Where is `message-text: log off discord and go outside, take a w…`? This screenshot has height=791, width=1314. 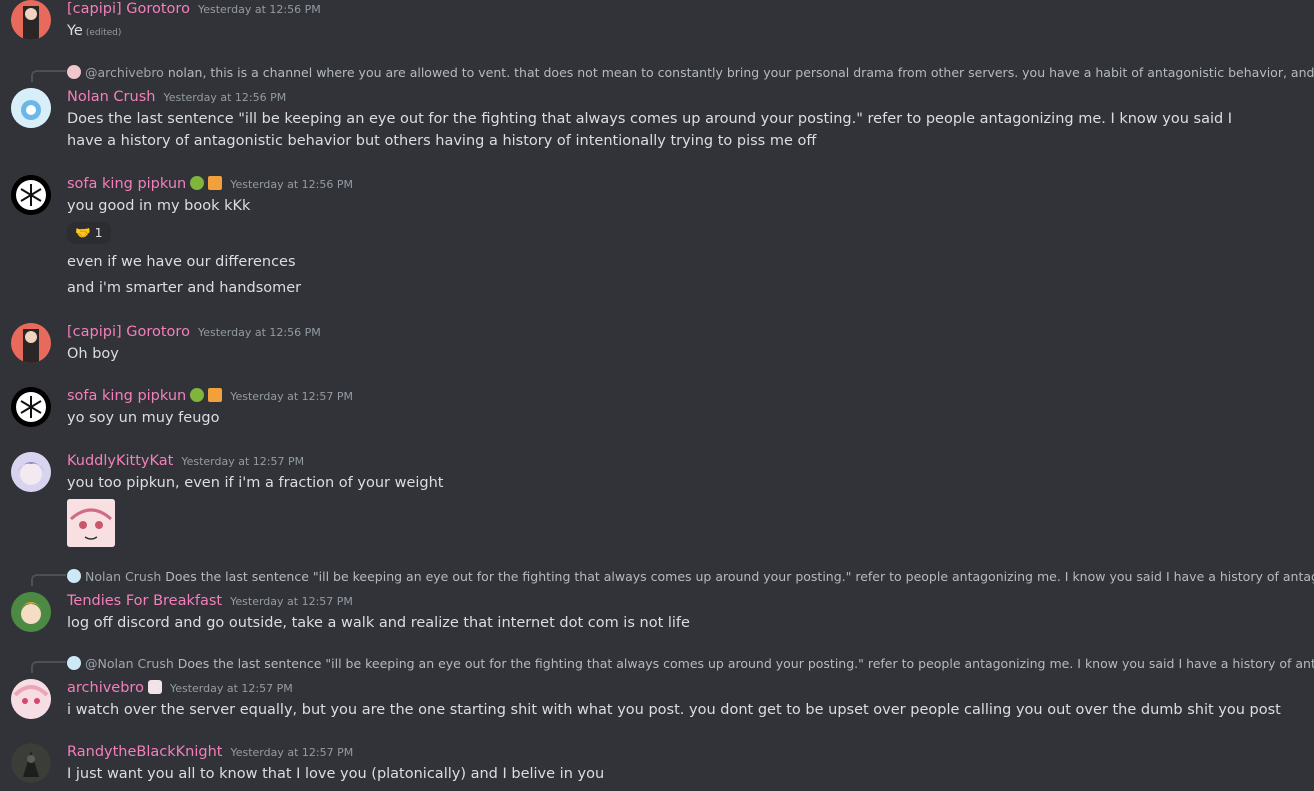 message-text: log off discord and go outside, take a w… is located at coordinates (378, 623).